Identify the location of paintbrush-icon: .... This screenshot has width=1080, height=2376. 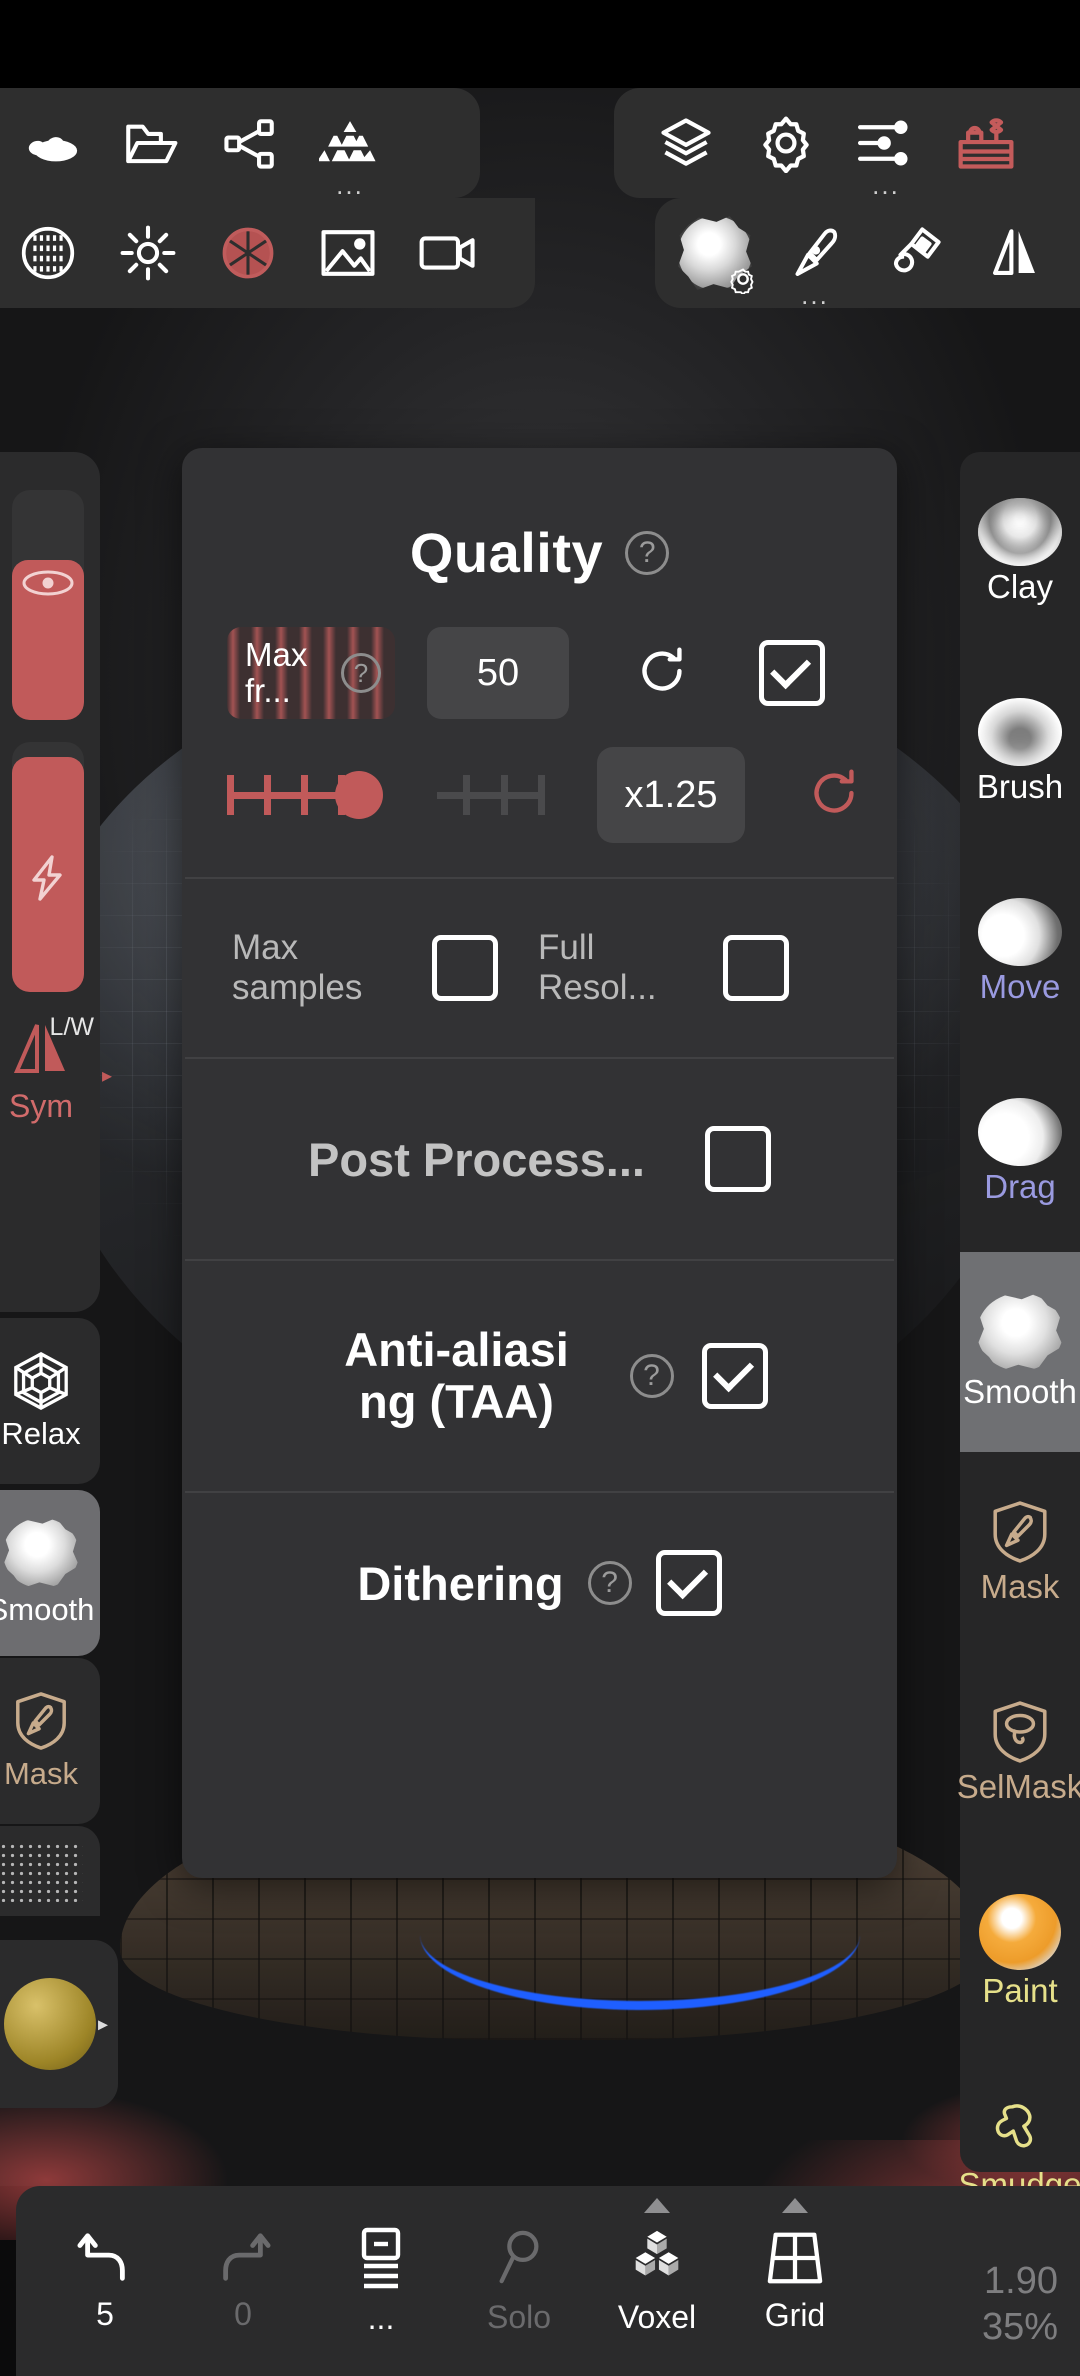
(815, 253).